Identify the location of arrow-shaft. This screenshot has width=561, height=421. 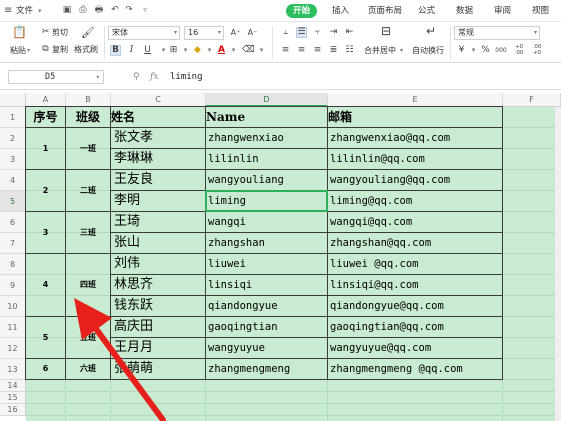
(125, 368).